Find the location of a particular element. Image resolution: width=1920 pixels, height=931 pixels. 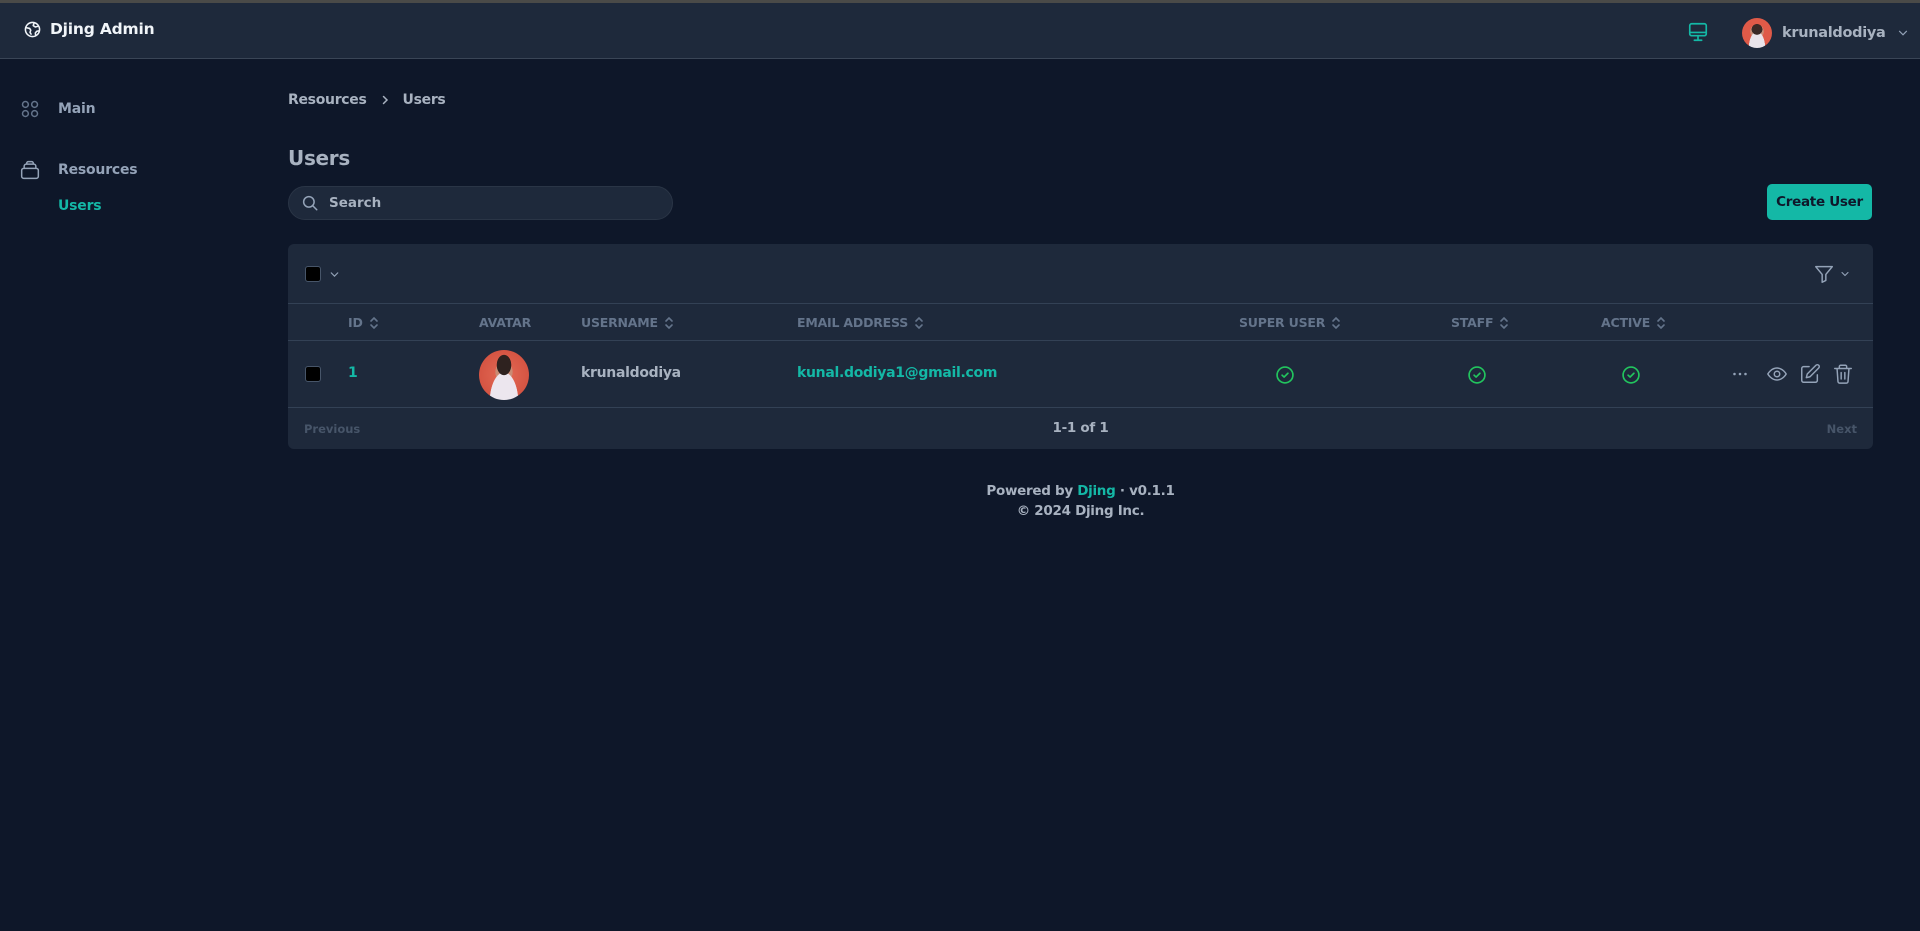

more-icon is located at coordinates (1740, 374).